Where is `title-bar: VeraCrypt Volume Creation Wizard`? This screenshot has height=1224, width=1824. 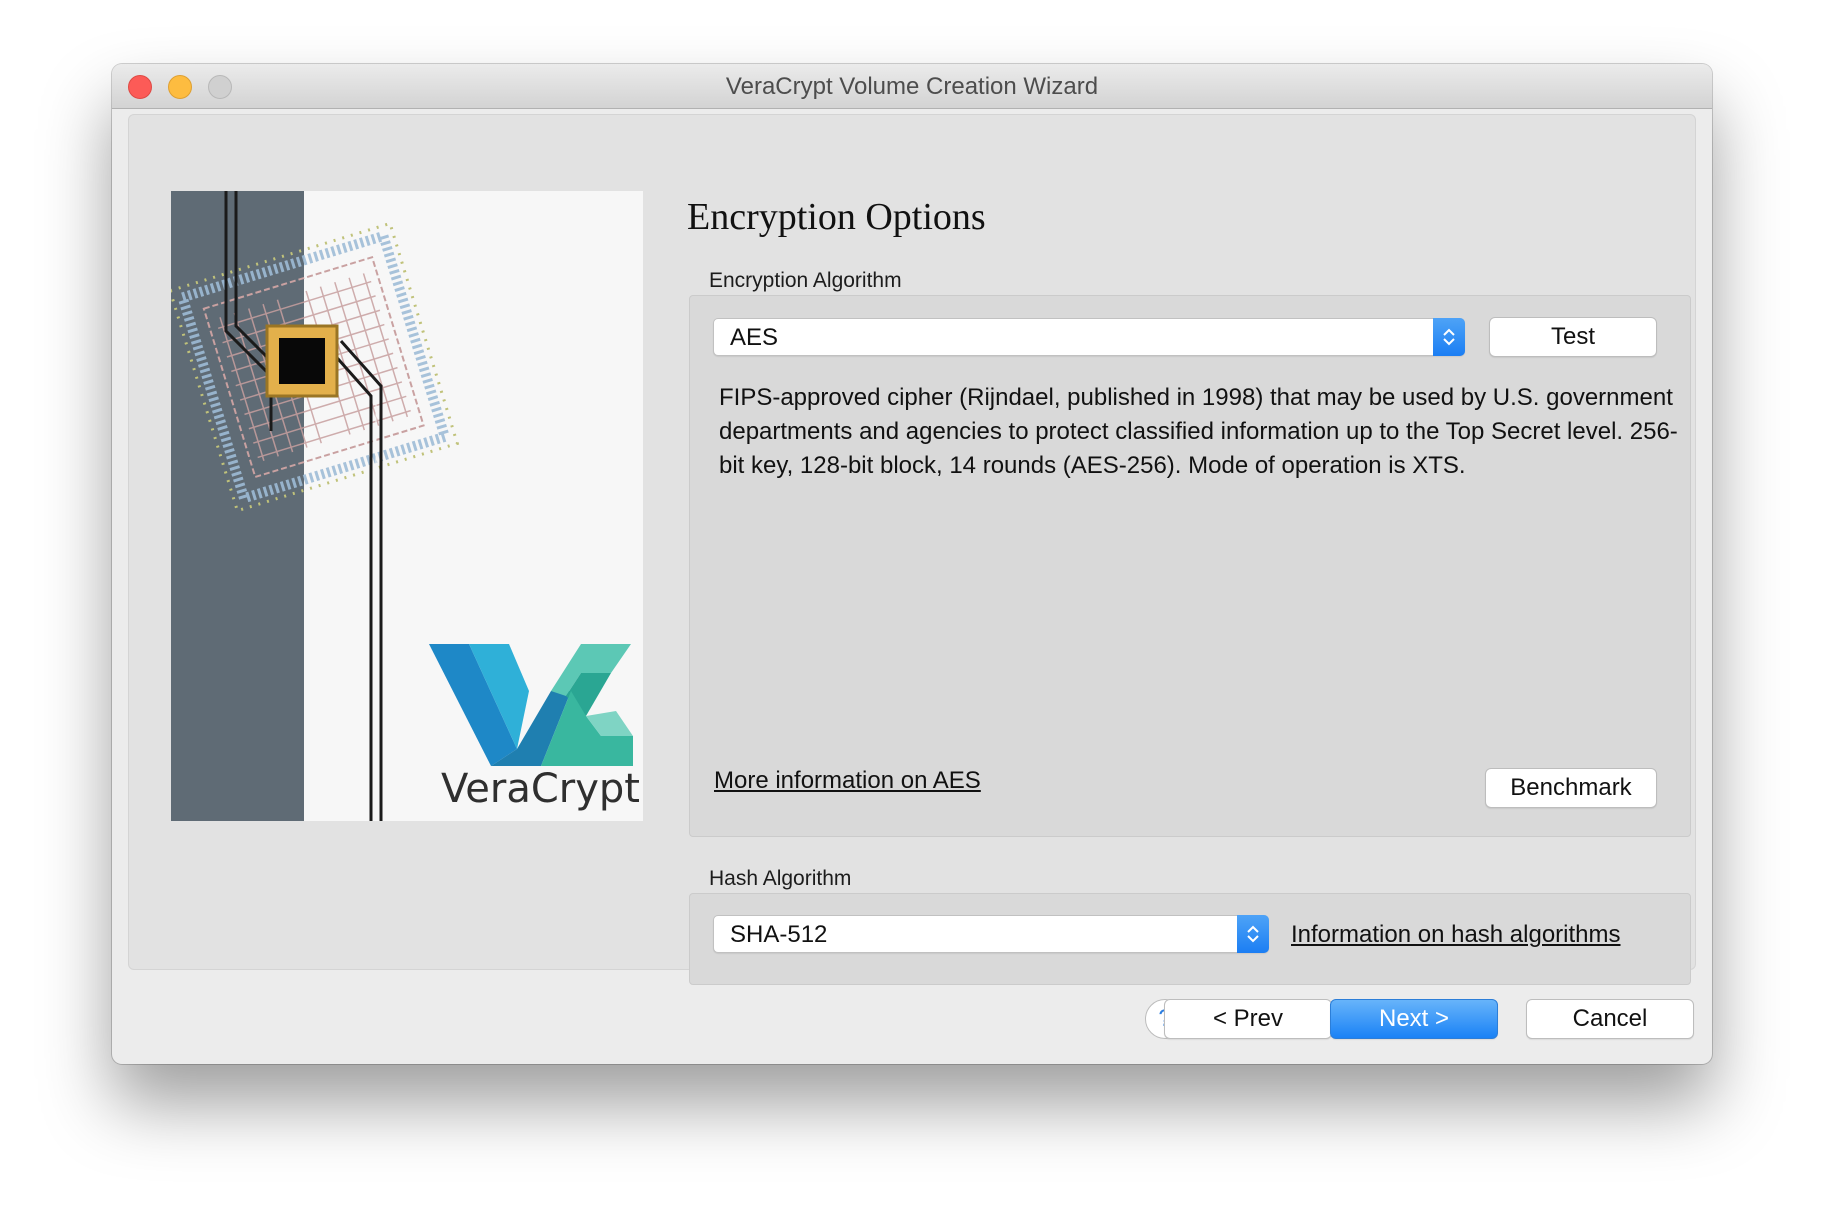
title-bar: VeraCrypt Volume Creation Wizard is located at coordinates (912, 86).